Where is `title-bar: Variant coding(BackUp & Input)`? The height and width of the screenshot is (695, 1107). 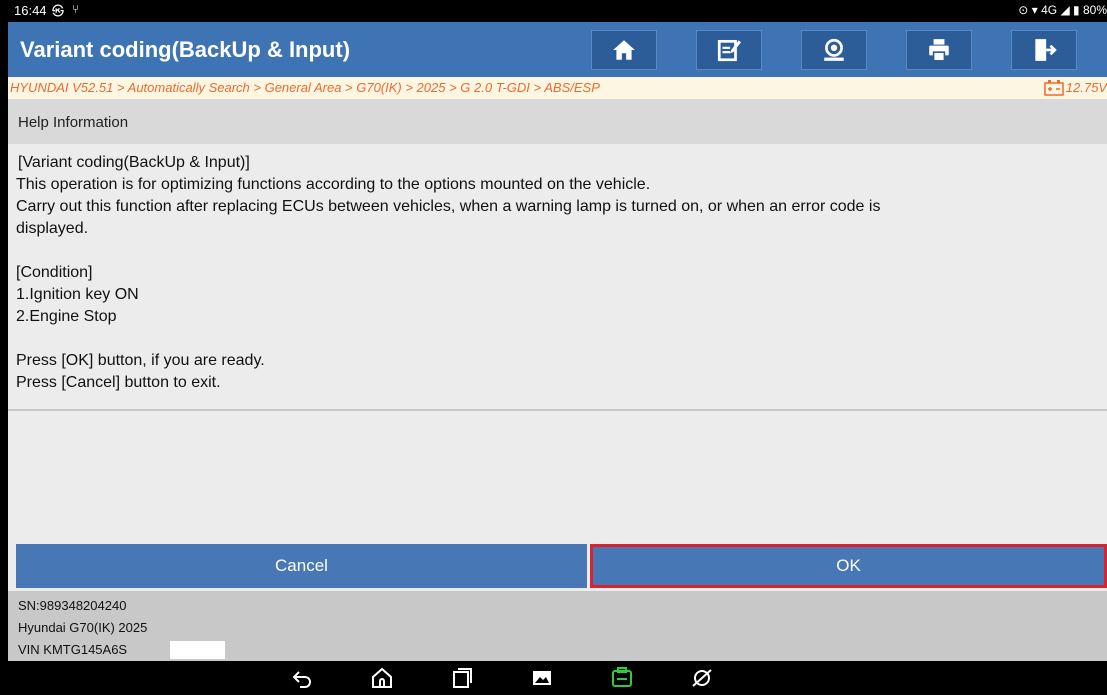 title-bar: Variant coding(BackUp & Input) is located at coordinates (557, 49).